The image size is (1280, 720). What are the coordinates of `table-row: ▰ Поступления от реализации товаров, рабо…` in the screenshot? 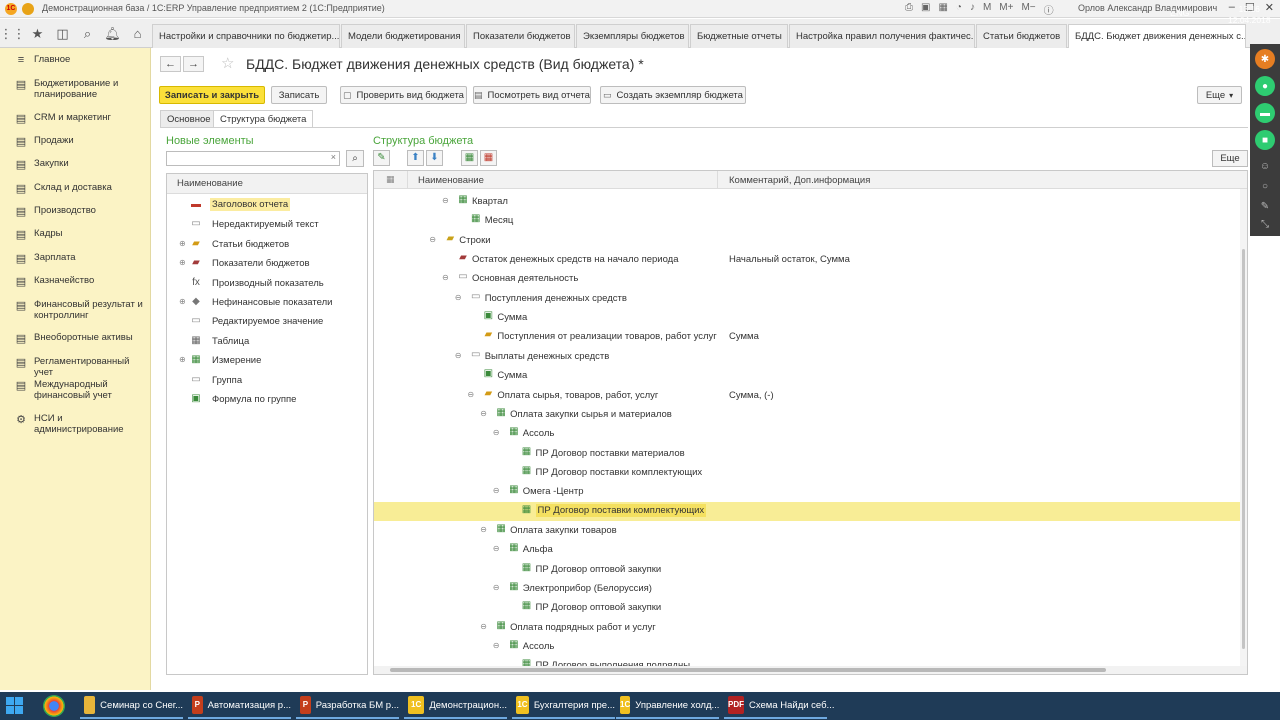 It's located at (810, 336).